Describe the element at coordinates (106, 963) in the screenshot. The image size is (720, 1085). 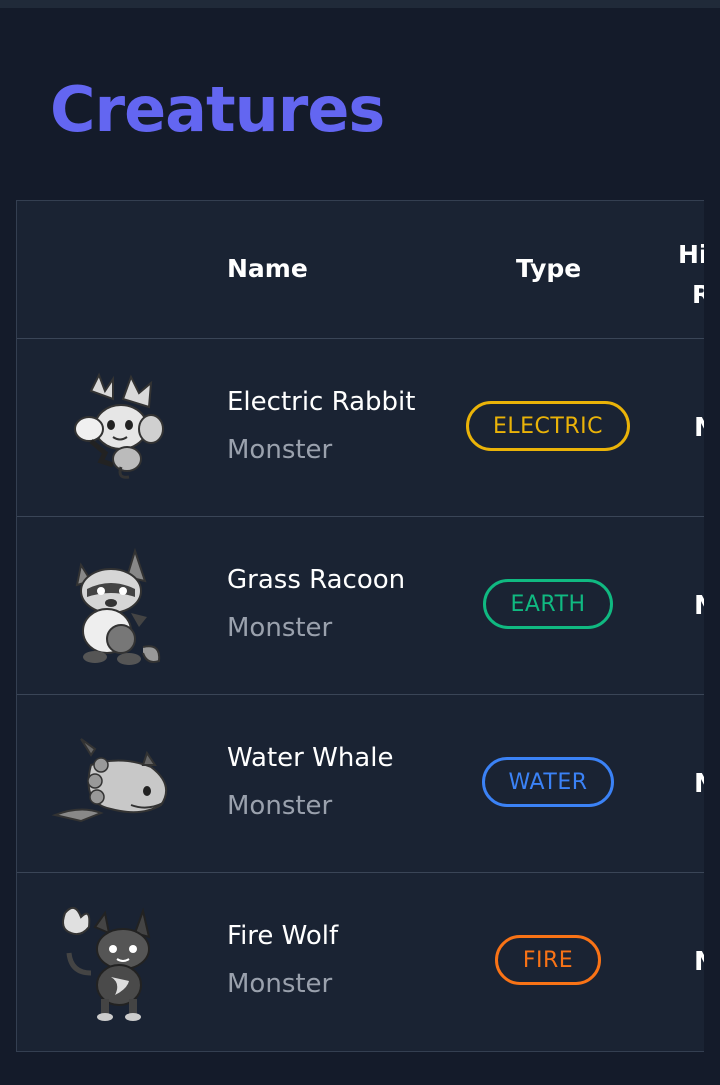
I see `fire-wolf-icon` at that location.